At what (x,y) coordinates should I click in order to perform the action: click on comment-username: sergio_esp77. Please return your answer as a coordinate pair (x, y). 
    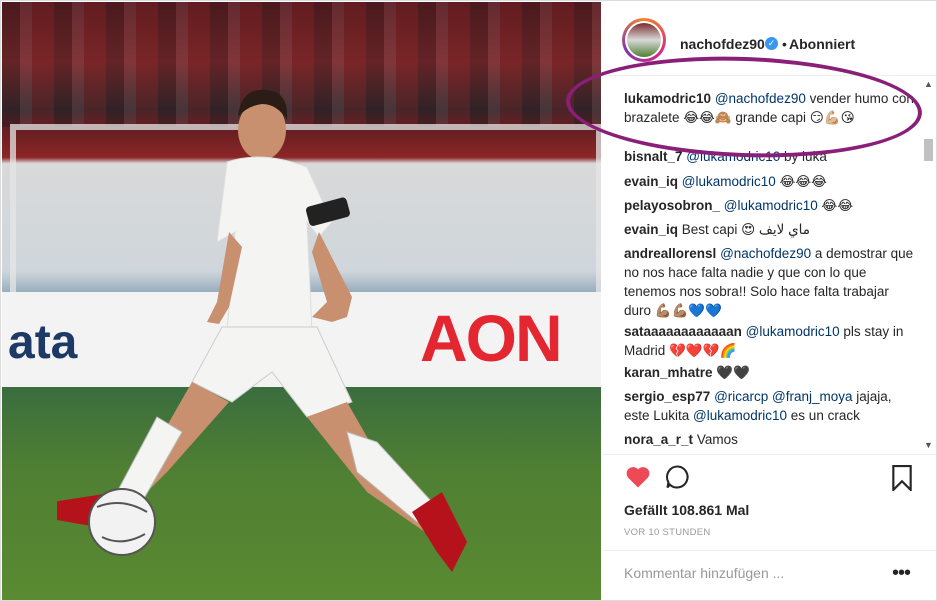
    Looking at the image, I should click on (667, 396).